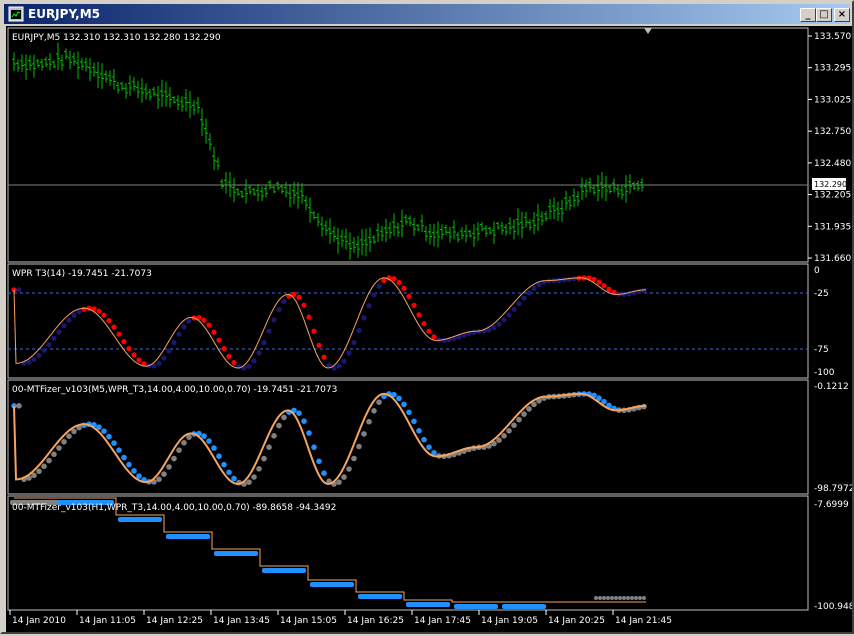 This screenshot has width=854, height=636. What do you see at coordinates (824, 15) in the screenshot?
I see `maximize-button: □` at bounding box center [824, 15].